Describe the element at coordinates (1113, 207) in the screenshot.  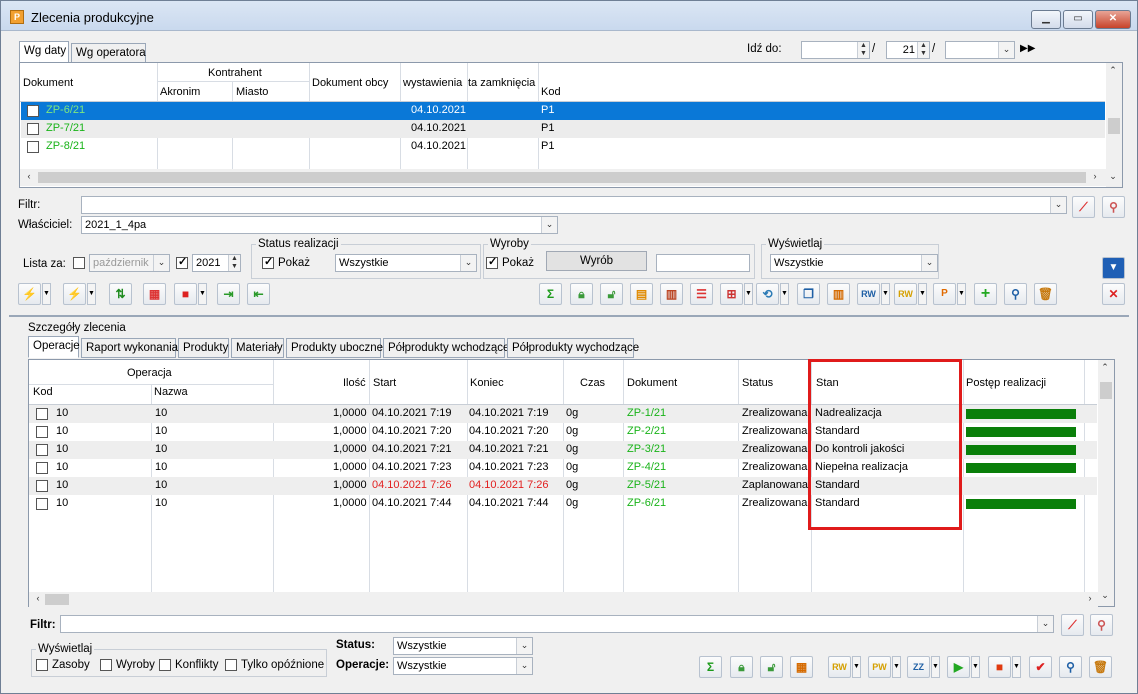
I see `filter-settings-icon: ⚲` at that location.